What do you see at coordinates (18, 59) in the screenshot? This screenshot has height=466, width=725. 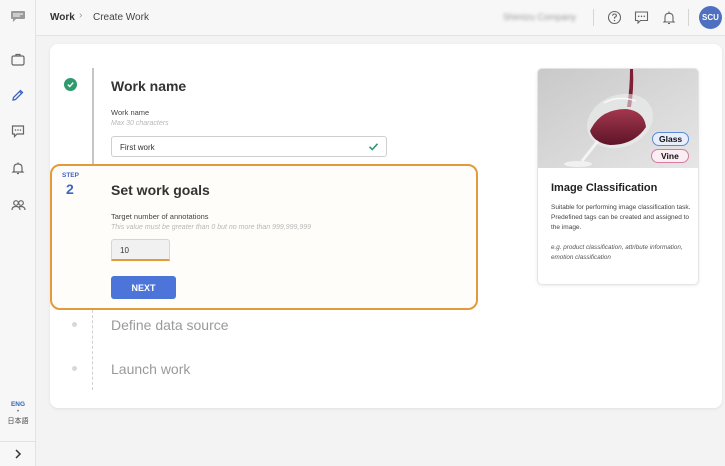 I see `briefcase-icon` at bounding box center [18, 59].